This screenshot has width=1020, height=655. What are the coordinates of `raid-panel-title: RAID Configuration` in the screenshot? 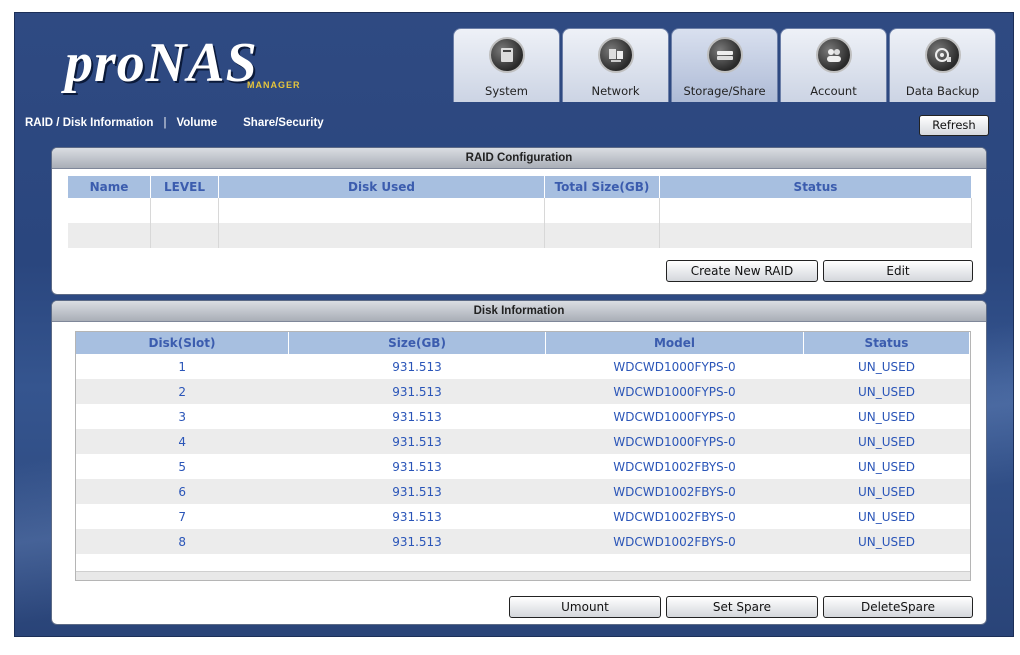 It's located at (519, 158).